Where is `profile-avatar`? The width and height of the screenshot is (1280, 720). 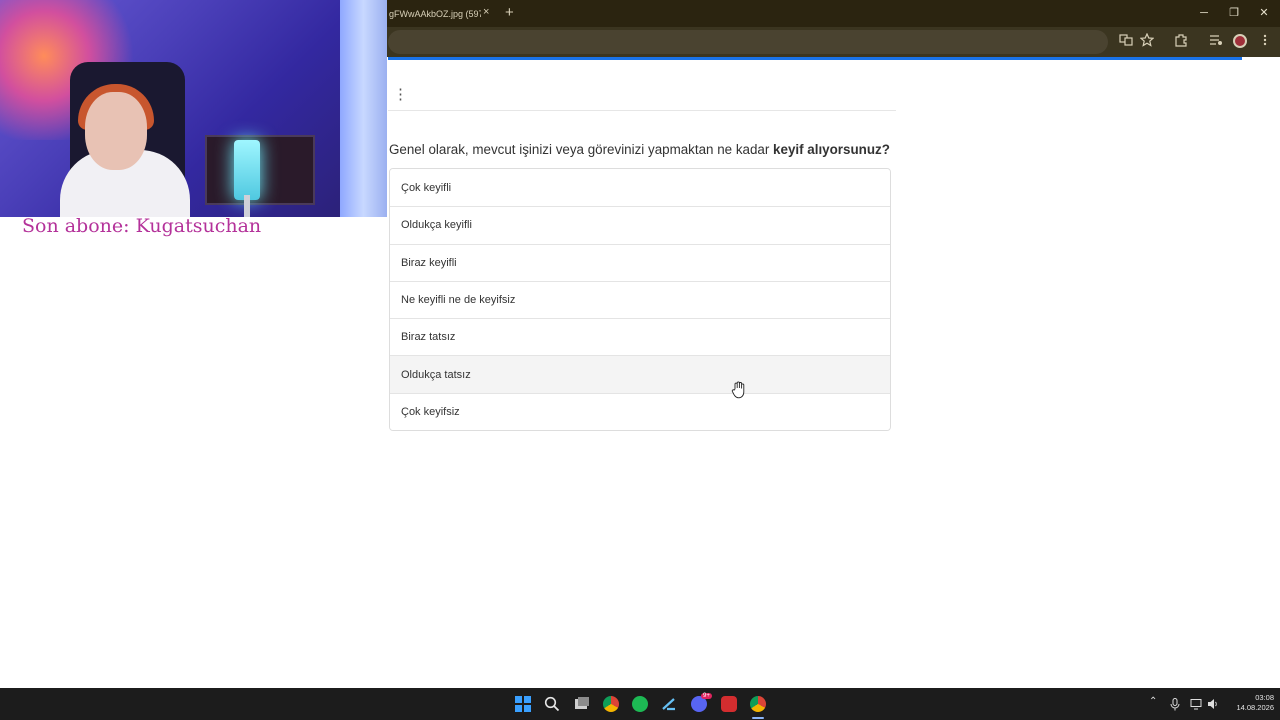
profile-avatar is located at coordinates (1240, 41).